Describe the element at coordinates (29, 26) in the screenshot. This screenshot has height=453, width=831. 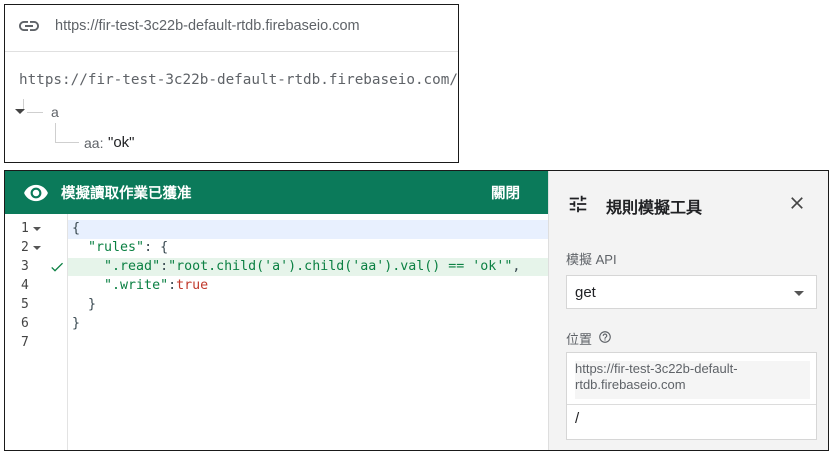
I see `link-icon` at that location.